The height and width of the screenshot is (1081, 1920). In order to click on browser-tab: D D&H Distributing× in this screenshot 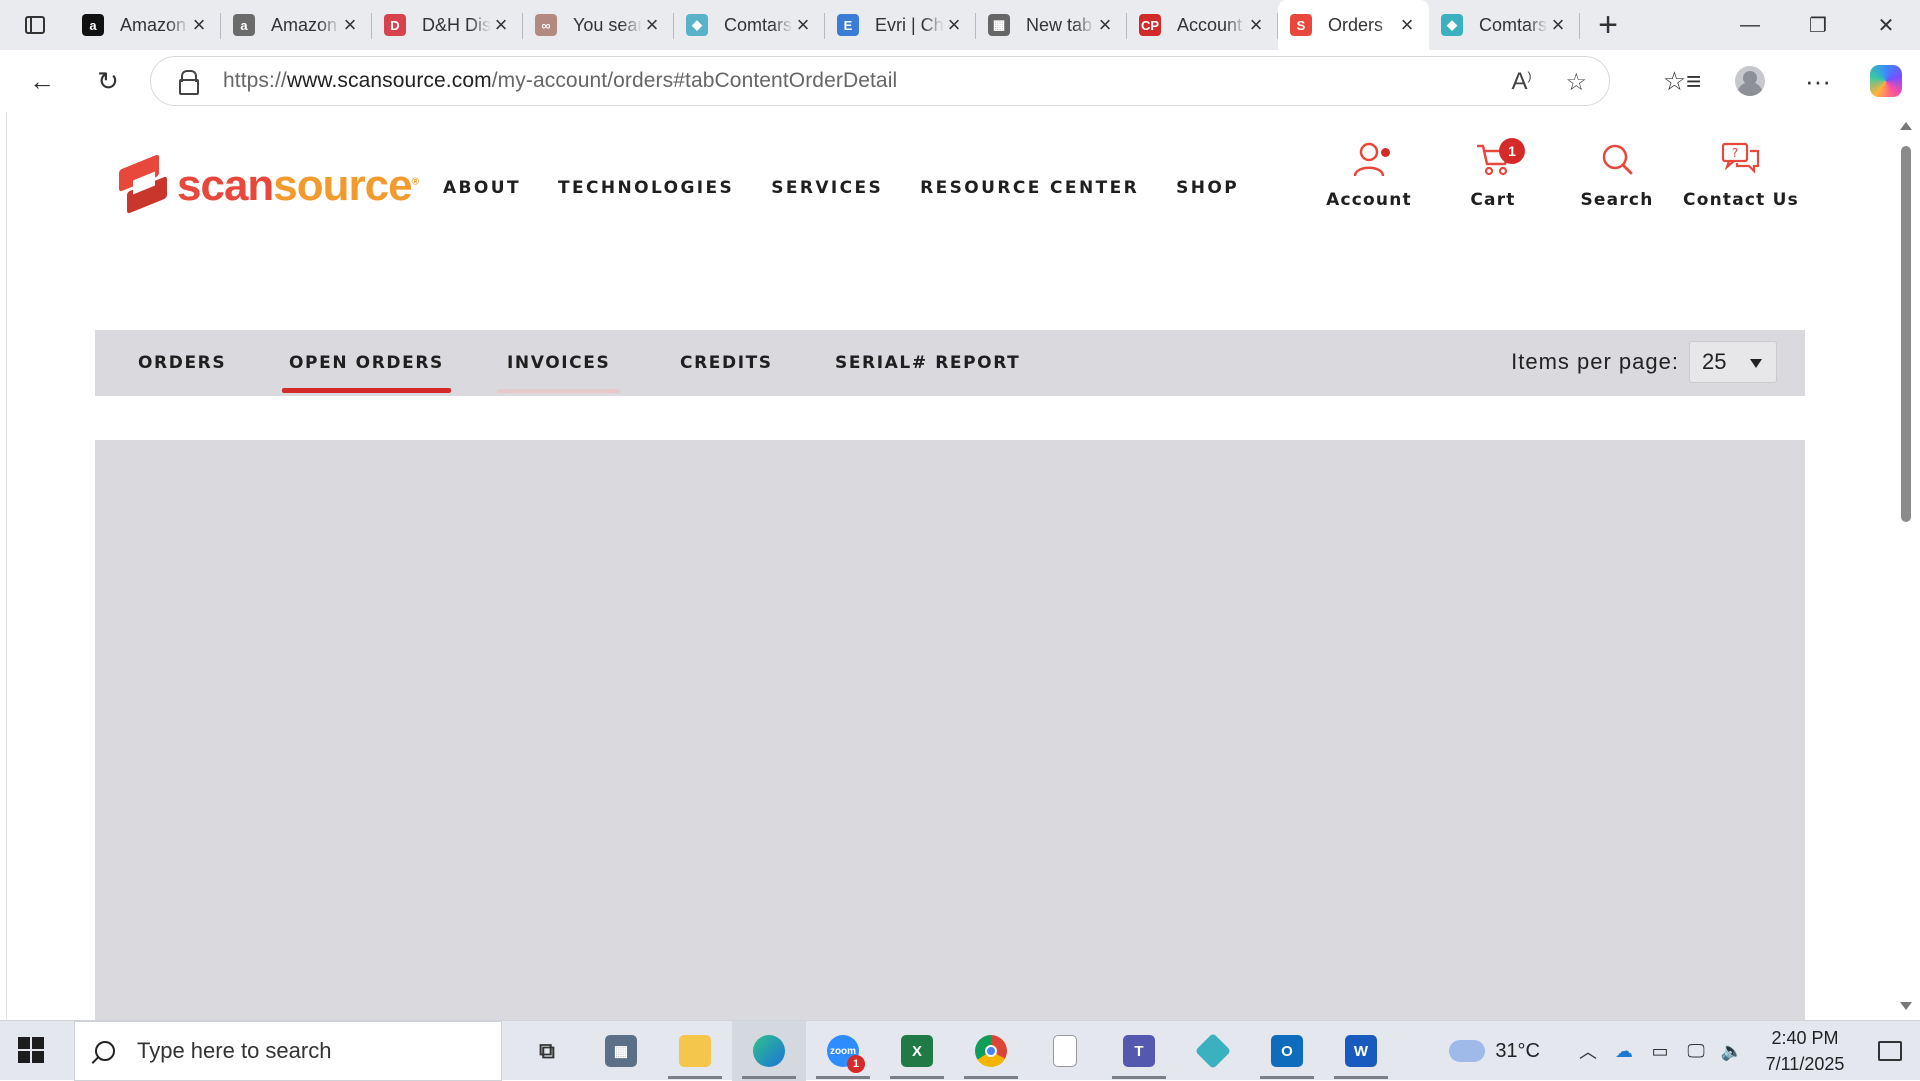, I will do `click(447, 25)`.